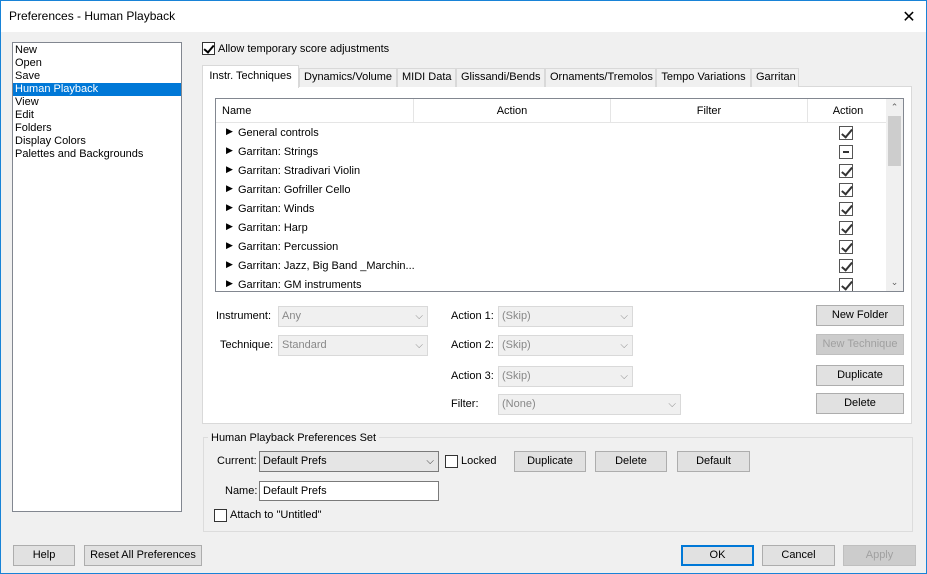  I want to click on duplicate-prefs-button: Duplicate, so click(550, 461).